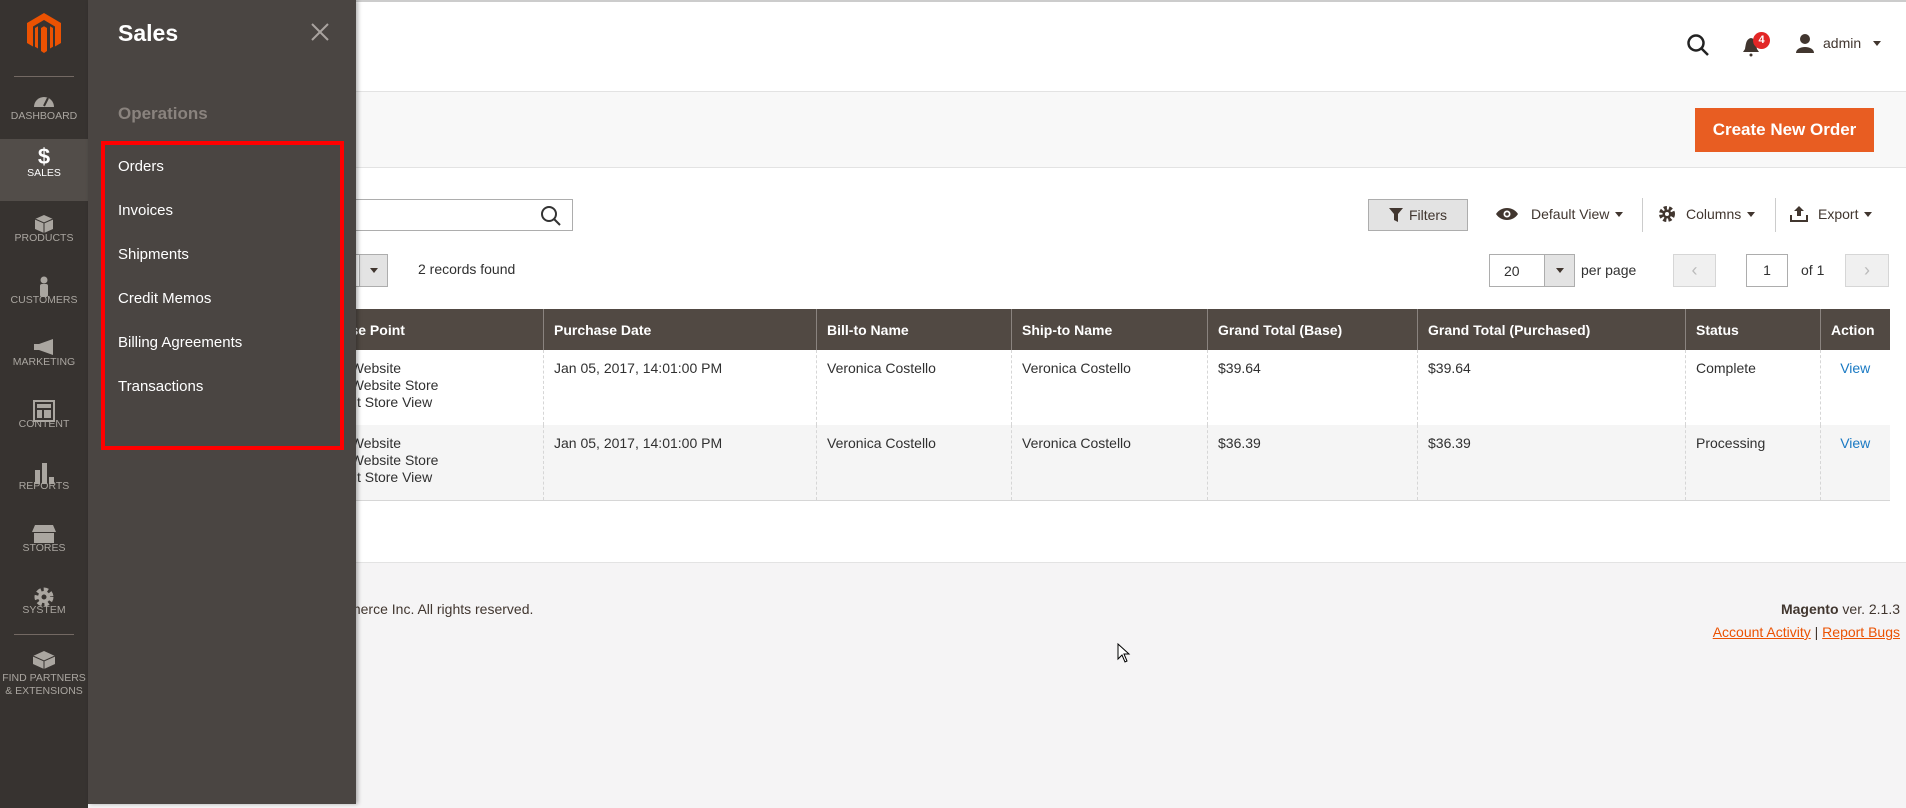 The width and height of the screenshot is (1906, 808). Describe the element at coordinates (1551, 463) in the screenshot. I see `grand-total-purchased-cell: $36.39` at that location.